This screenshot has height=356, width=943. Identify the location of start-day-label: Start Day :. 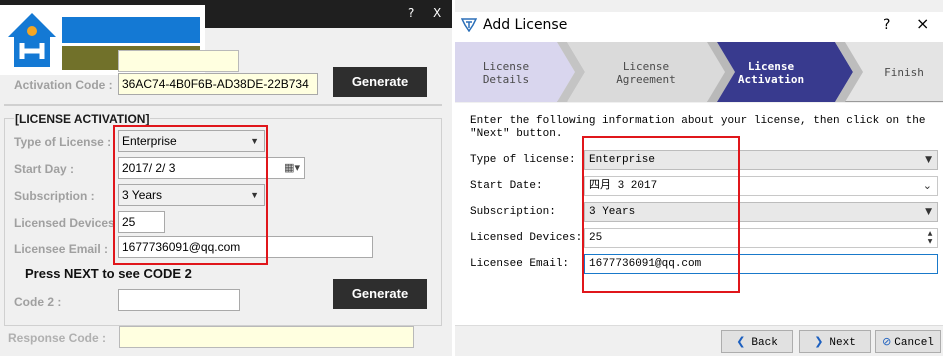
(44, 169).